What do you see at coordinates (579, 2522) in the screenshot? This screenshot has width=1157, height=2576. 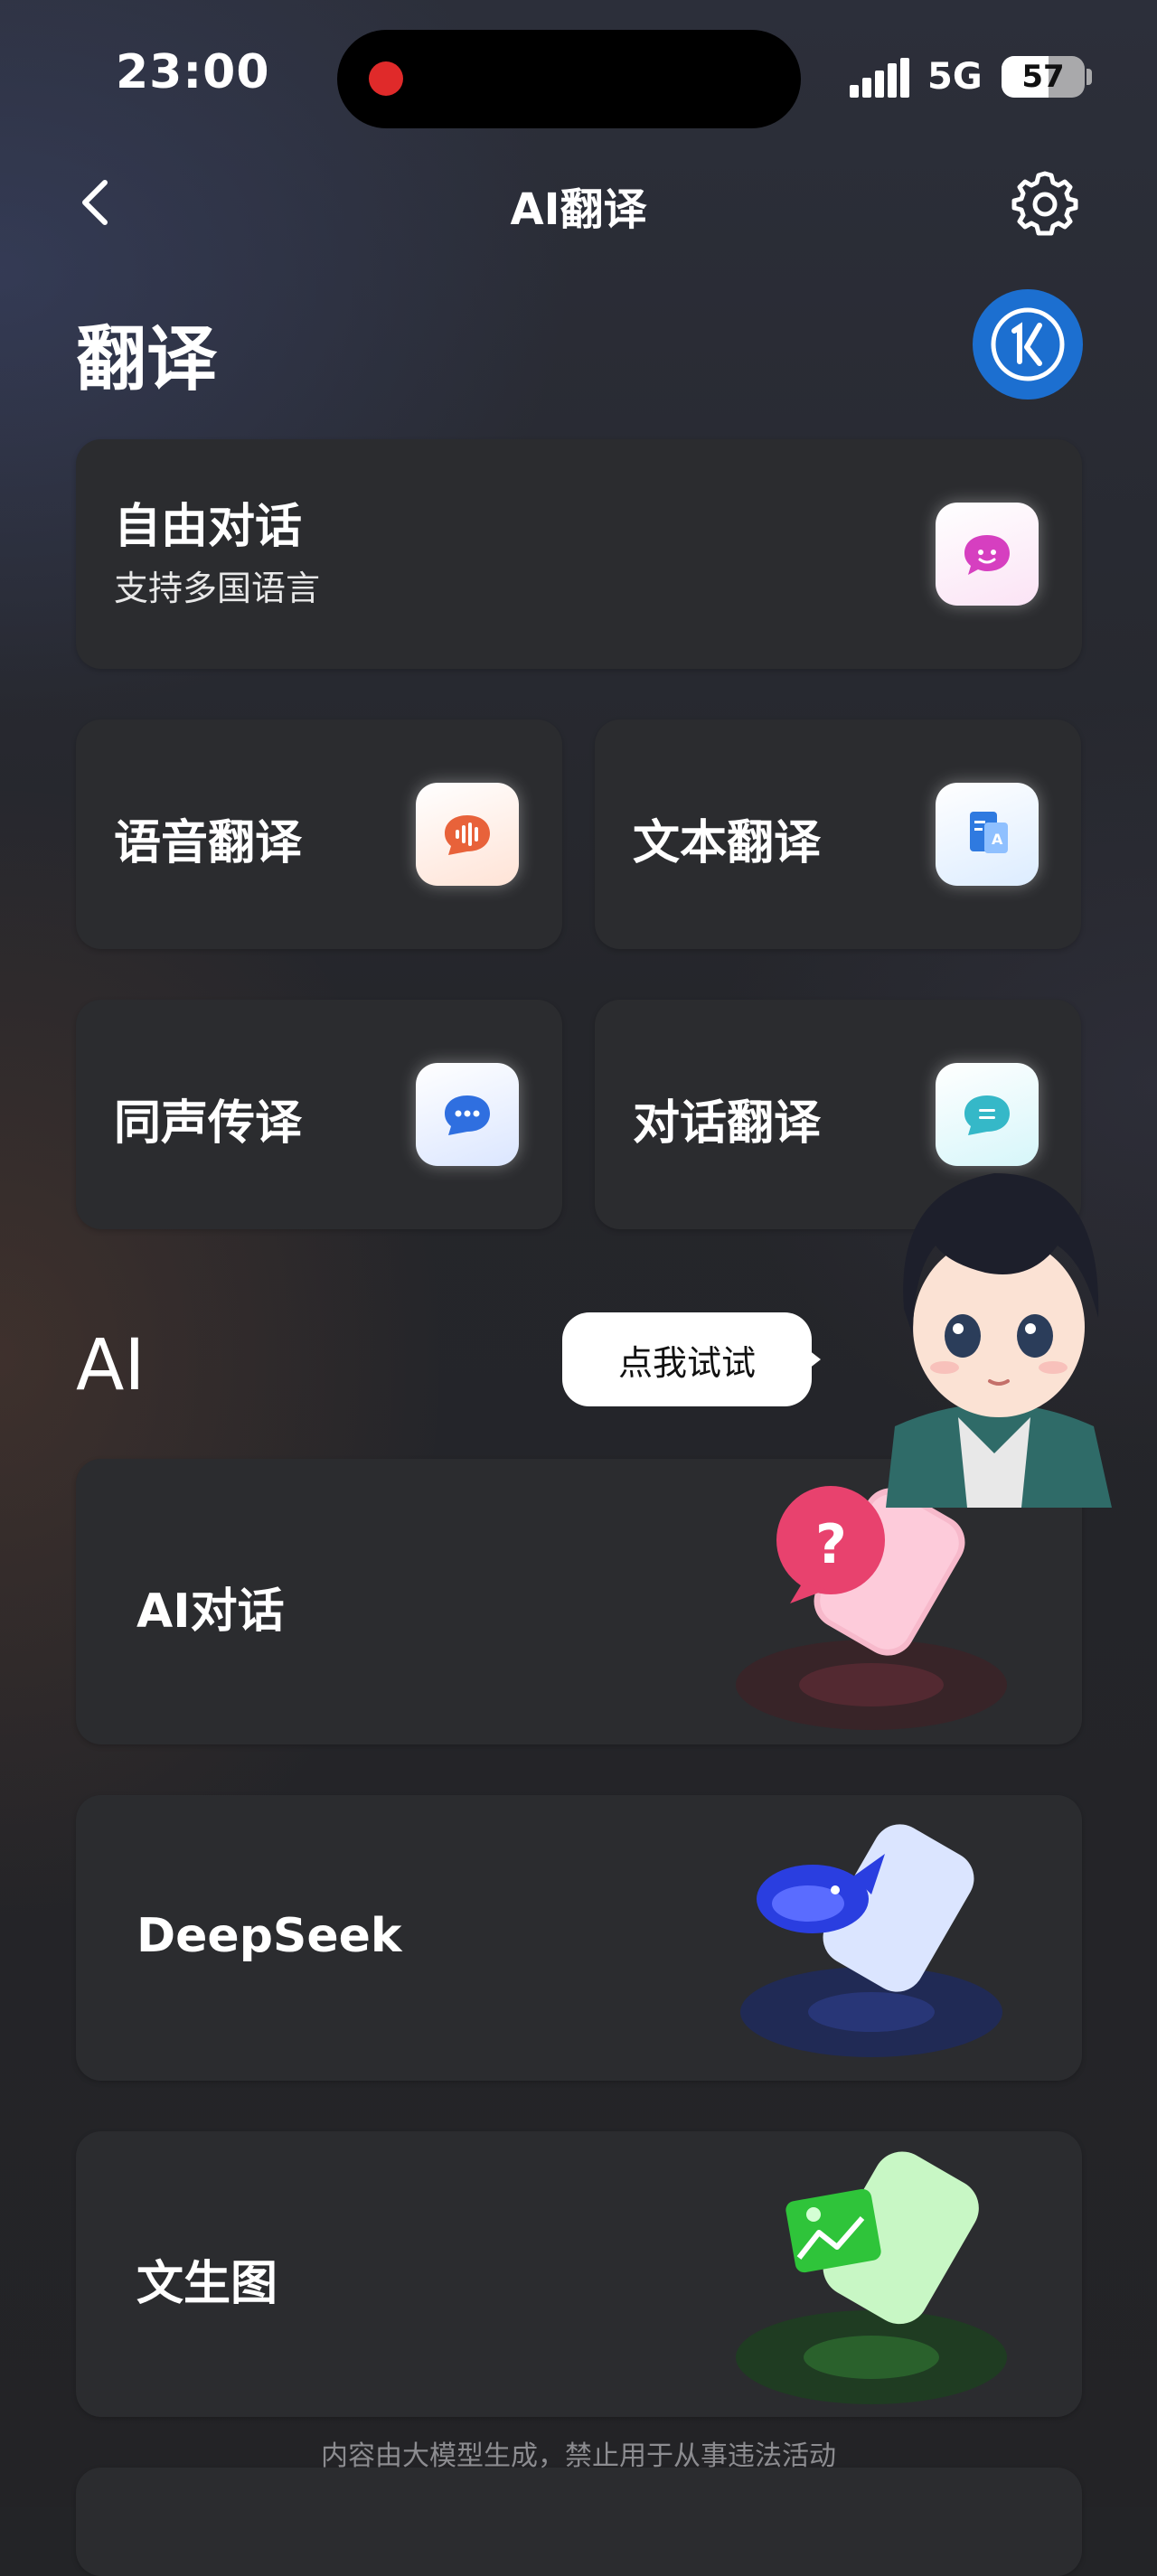 I see `next-ai-card` at bounding box center [579, 2522].